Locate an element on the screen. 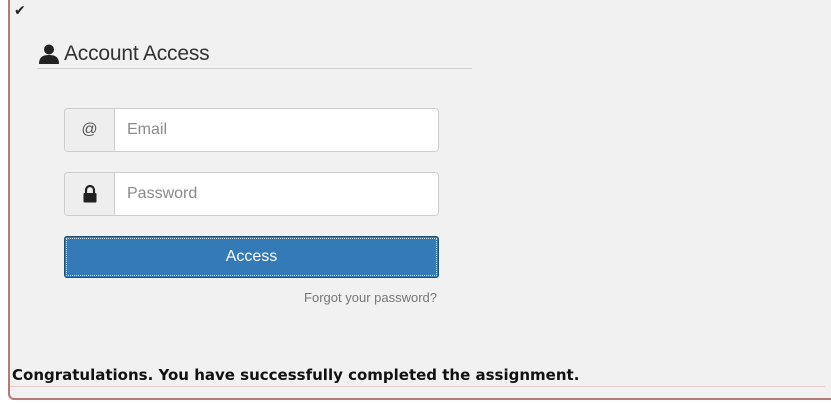 Image resolution: width=831 pixels, height=407 pixels. email-field is located at coordinates (276, 130).